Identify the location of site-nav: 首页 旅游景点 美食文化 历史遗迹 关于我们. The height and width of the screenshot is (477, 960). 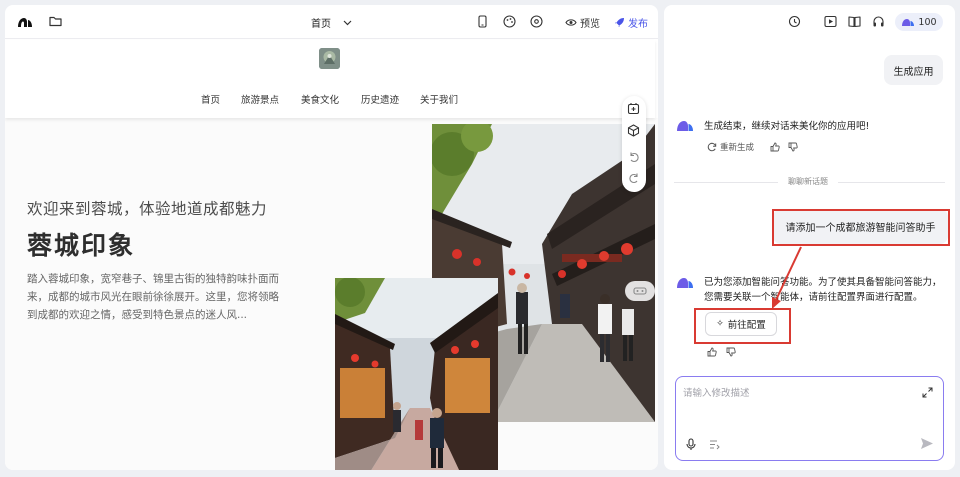
(335, 99).